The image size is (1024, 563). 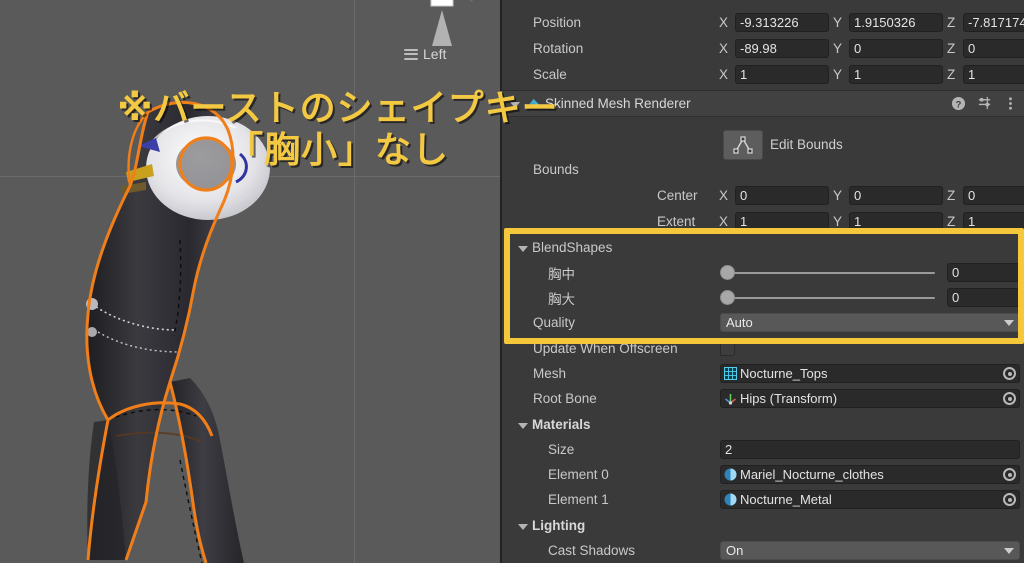 I want to click on bounds-row-center: Center X 0 Y 0 Z 0, so click(x=763, y=195).